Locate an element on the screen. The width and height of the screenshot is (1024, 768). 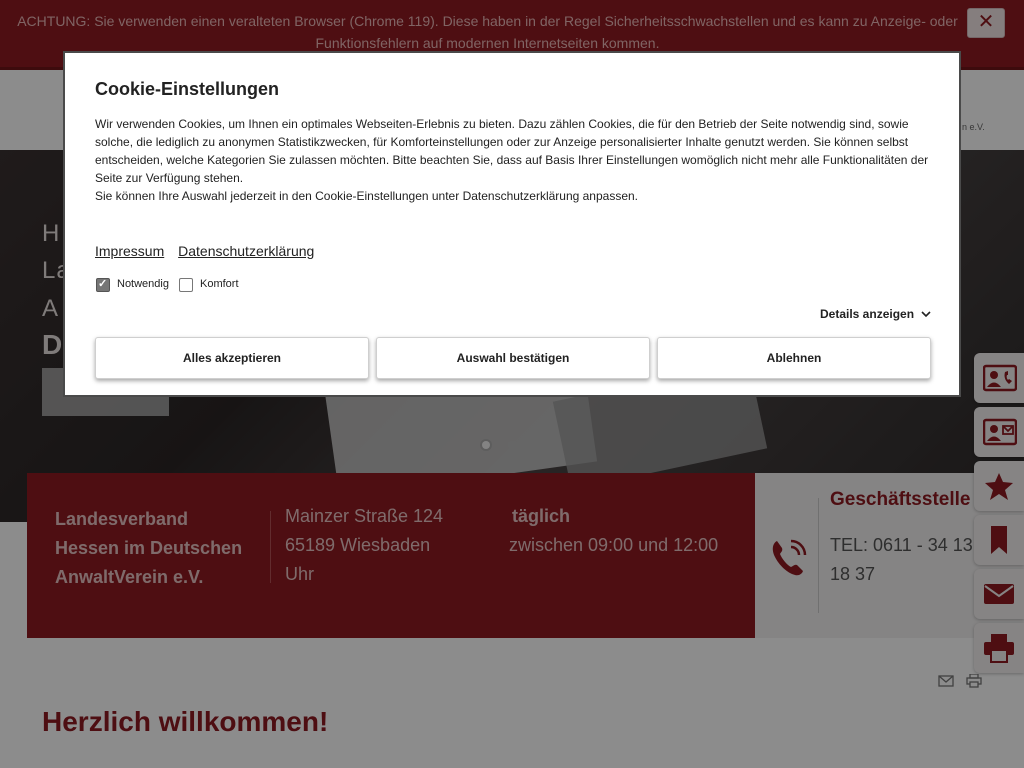
comfort-label: Komfort is located at coordinates (219, 284).